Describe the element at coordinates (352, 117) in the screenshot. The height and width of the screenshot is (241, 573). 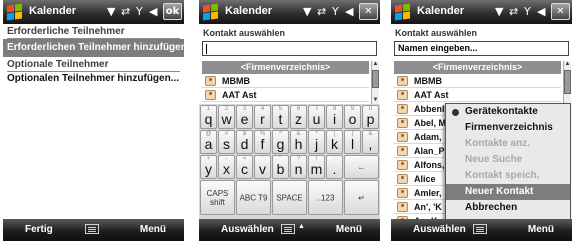
I see `key: 9o` at that location.